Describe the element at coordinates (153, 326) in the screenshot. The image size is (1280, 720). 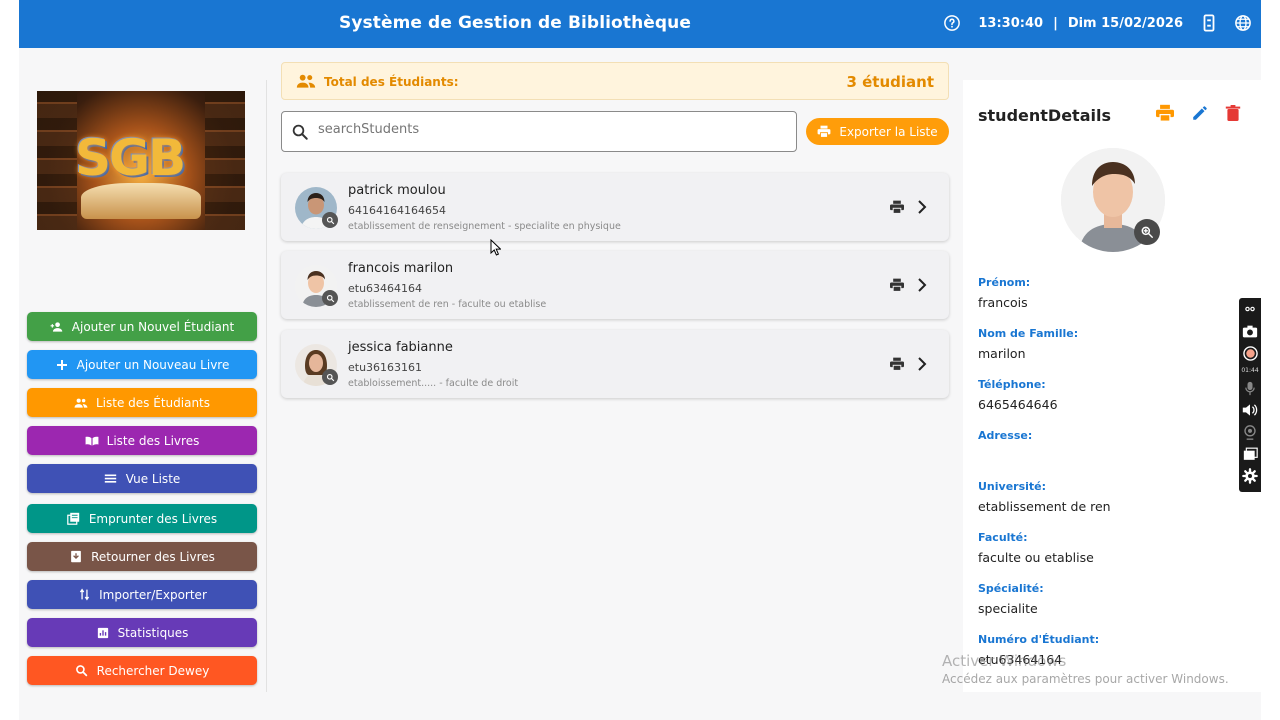
I see `sidebar-button-label: Ajouter un Nouvel Étudiant` at that location.